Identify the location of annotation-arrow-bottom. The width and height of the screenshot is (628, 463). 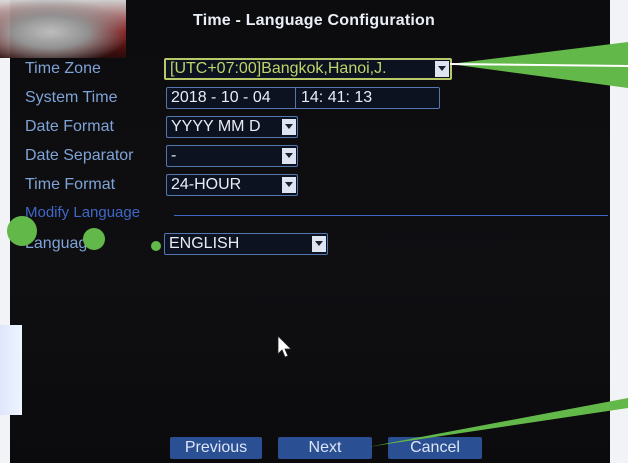
(498, 422).